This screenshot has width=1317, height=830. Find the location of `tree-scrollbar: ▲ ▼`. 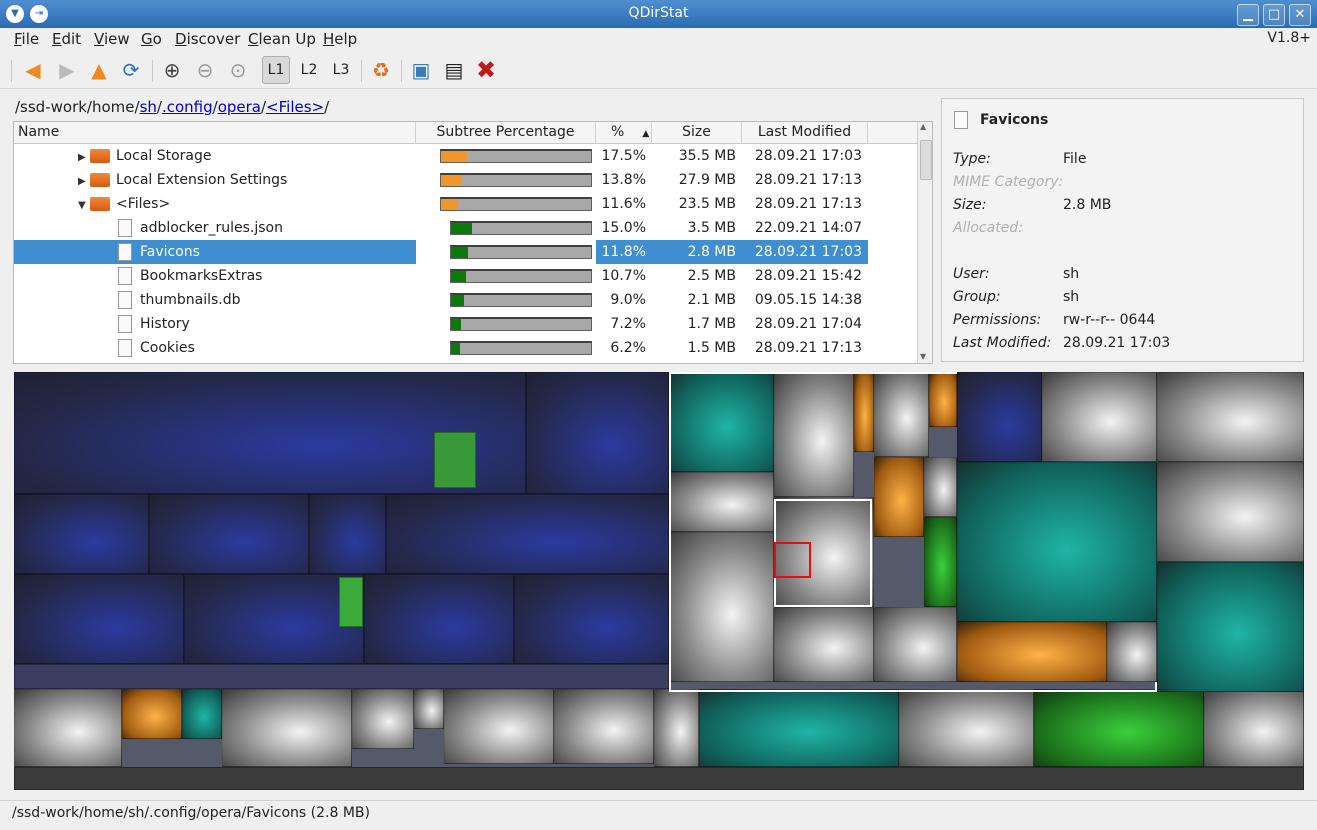

tree-scrollbar: ▲ ▼ is located at coordinates (924, 242).